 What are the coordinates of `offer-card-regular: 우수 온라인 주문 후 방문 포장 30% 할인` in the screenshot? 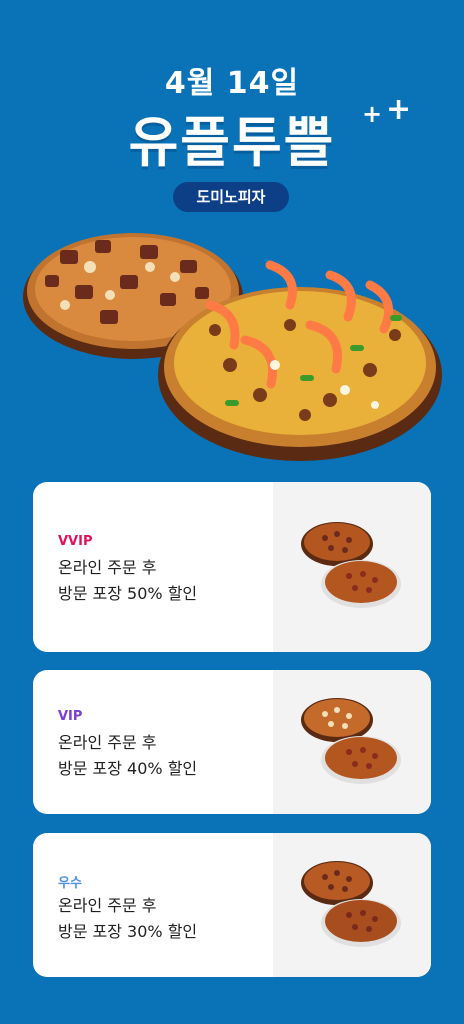 It's located at (232, 905).